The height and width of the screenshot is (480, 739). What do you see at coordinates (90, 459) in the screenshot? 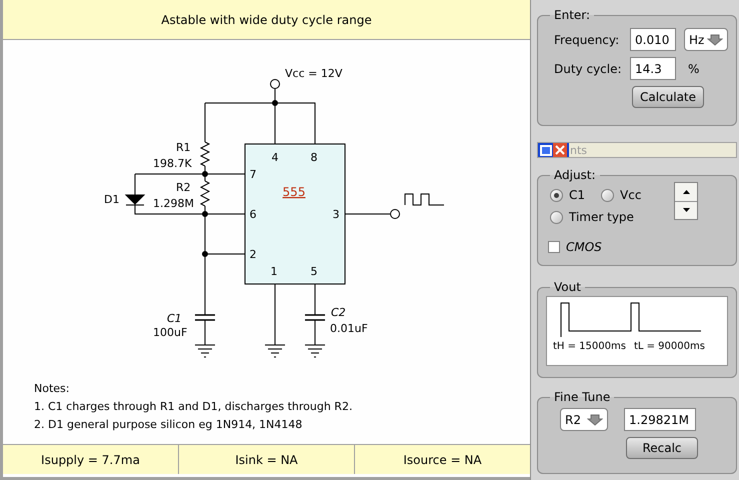
I see `status-field: Isupply = 7.7ma` at bounding box center [90, 459].